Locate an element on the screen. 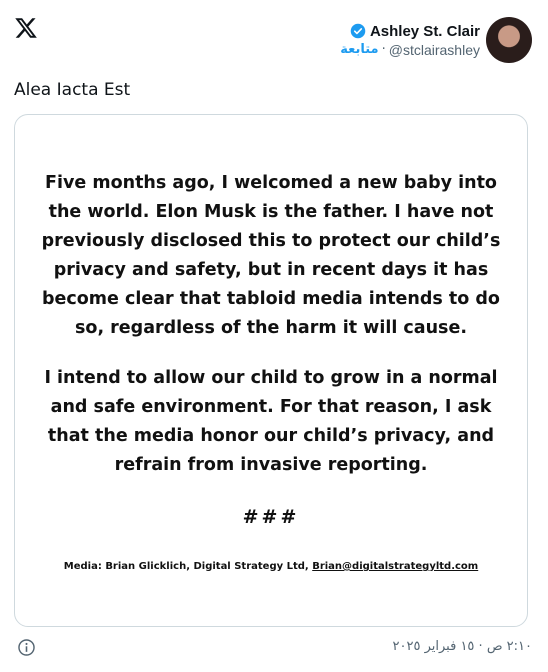 This screenshot has height=672, width=548. post-timestamp: ٢:١٠ ص · ١٥ فبراير ٢٠٢٥ is located at coordinates (462, 646).